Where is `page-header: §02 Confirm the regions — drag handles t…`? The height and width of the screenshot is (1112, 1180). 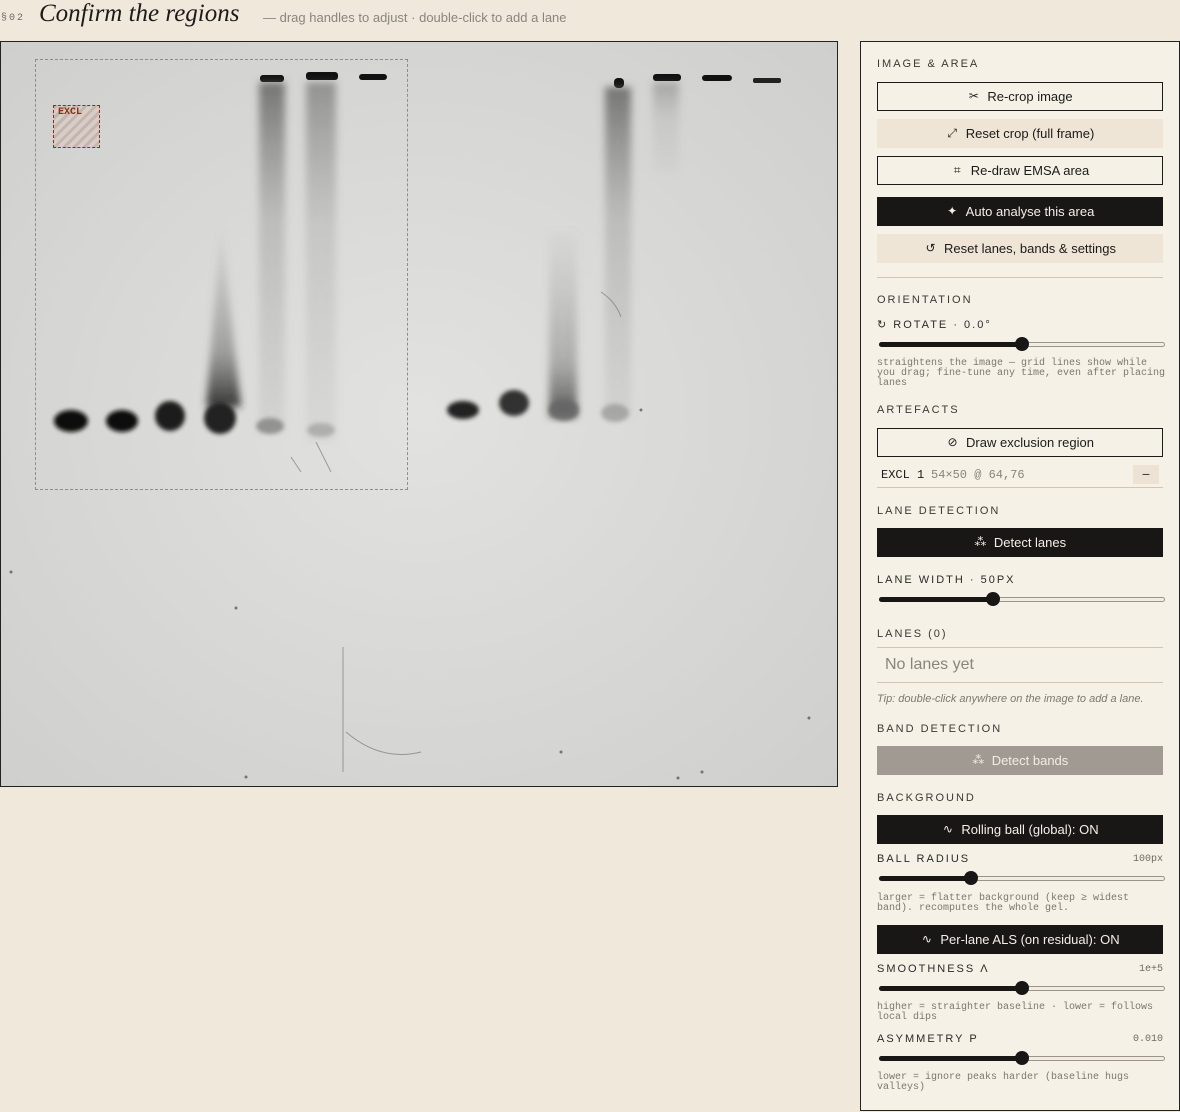 page-header: §02 Confirm the regions — drag handles t… is located at coordinates (590, 17).